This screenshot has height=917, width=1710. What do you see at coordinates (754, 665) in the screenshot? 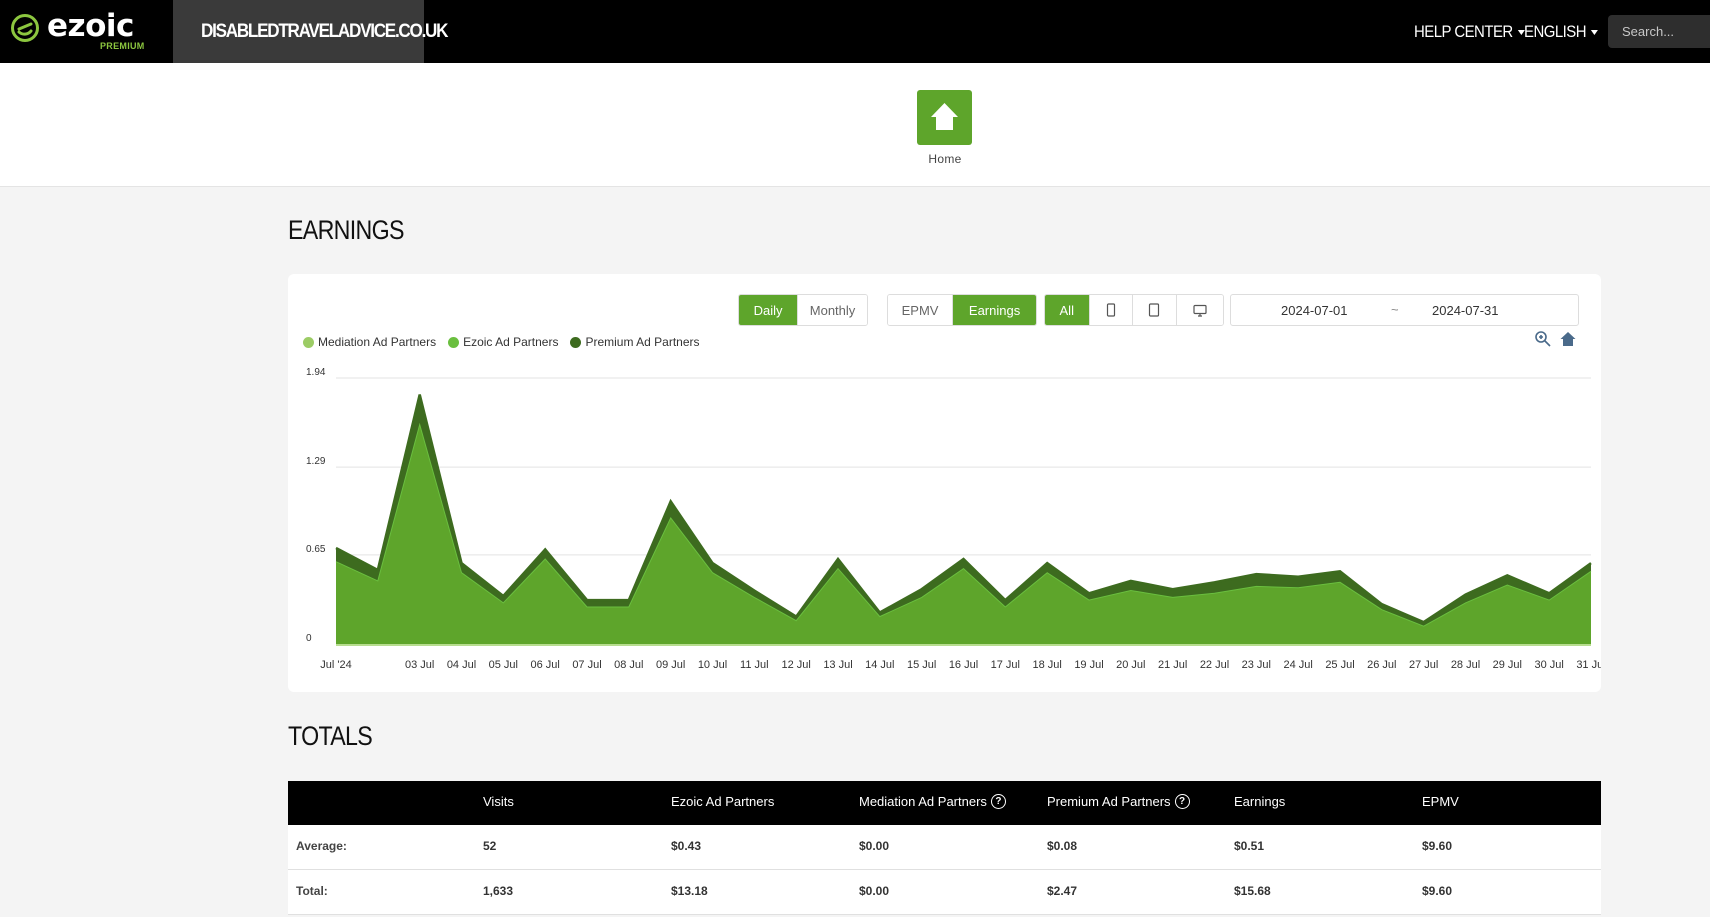
I see `x-tick-label: 11 Jul` at bounding box center [754, 665].